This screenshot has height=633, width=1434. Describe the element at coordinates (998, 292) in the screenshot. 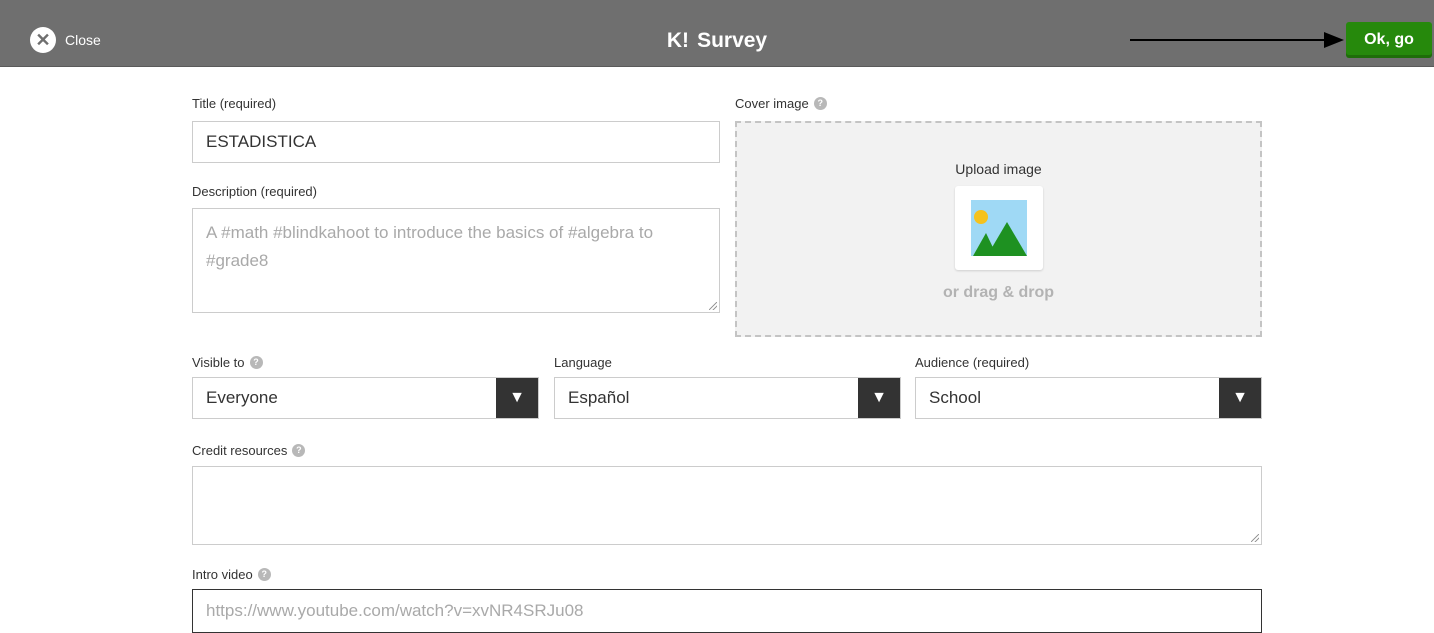

I see `drag-drop-label: or drag & drop` at that location.